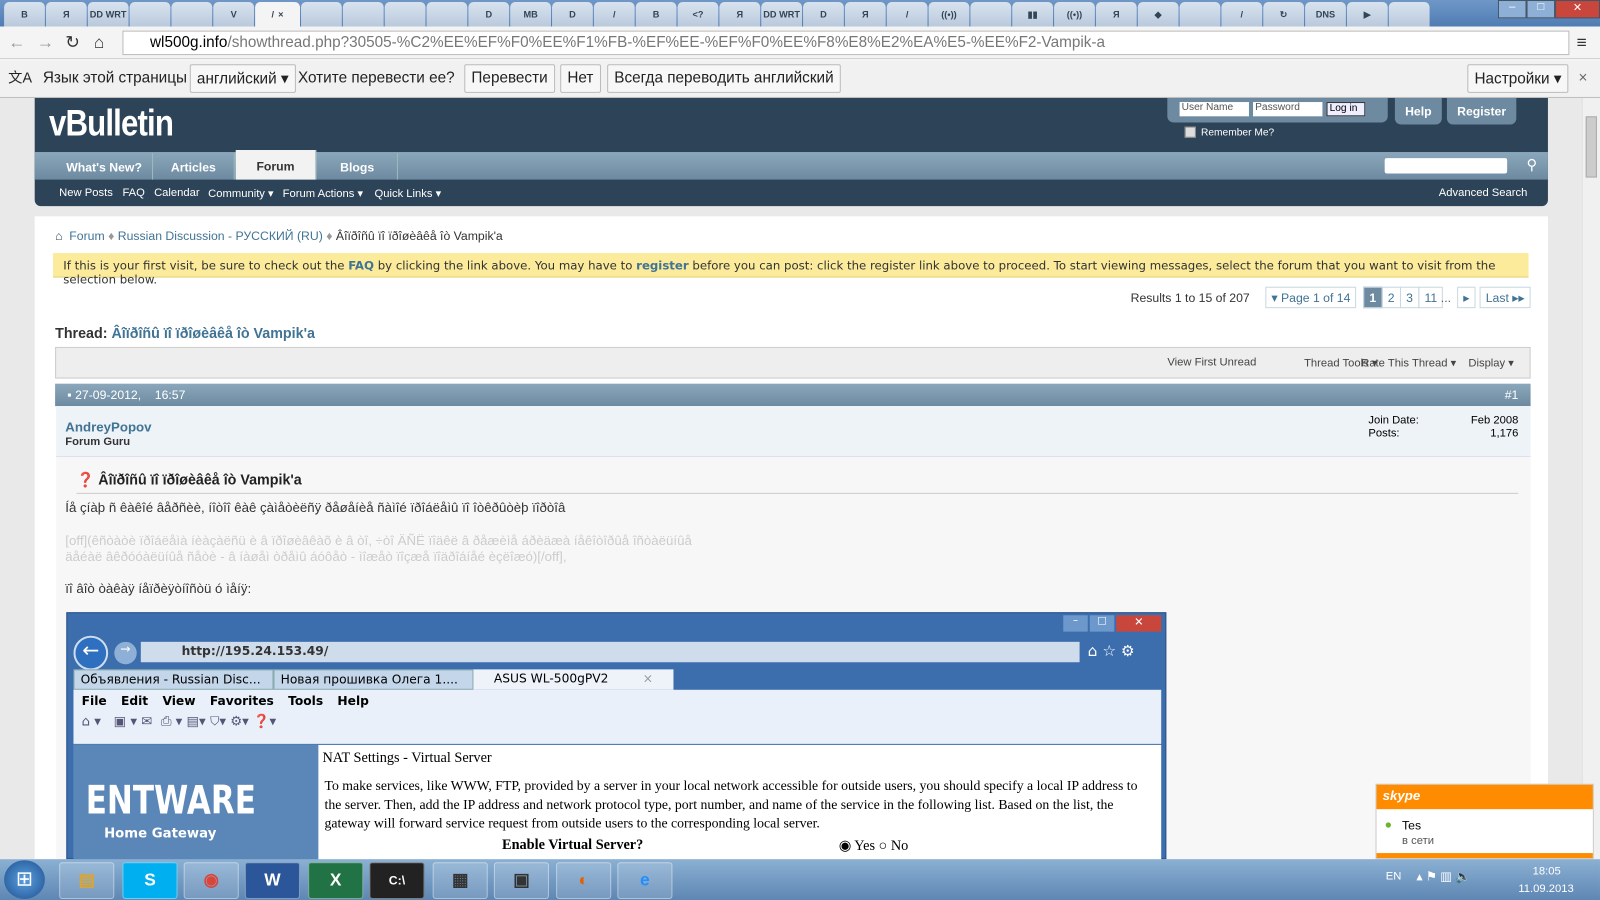 This screenshot has height=900, width=1600. Describe the element at coordinates (1418, 111) in the screenshot. I see `help-button: Help` at that location.